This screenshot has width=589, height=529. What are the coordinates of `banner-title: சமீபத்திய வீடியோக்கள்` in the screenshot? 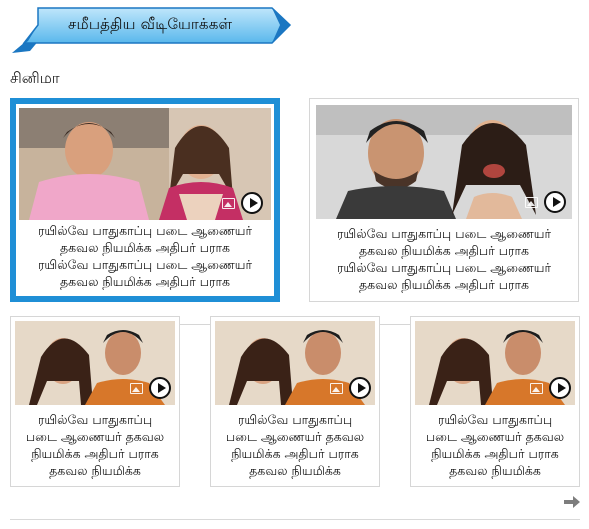 It's located at (150, 24).